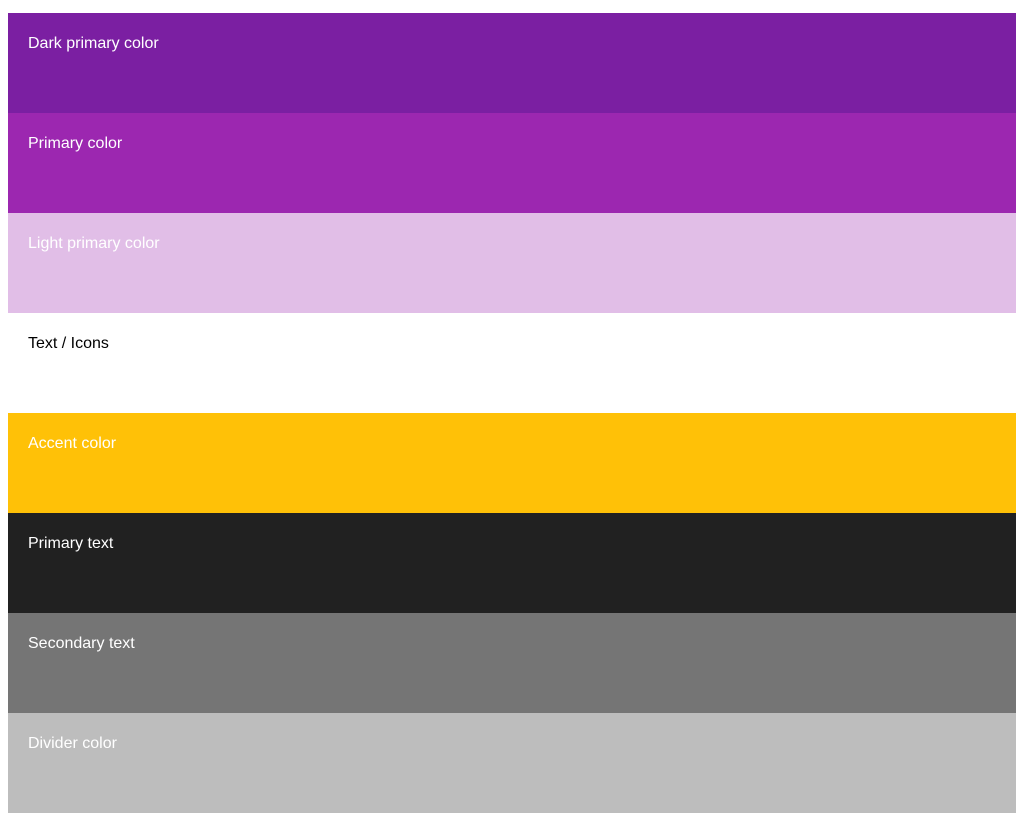  What do you see at coordinates (512, 363) in the screenshot?
I see `swatch-text-icons: Text / Icons` at bounding box center [512, 363].